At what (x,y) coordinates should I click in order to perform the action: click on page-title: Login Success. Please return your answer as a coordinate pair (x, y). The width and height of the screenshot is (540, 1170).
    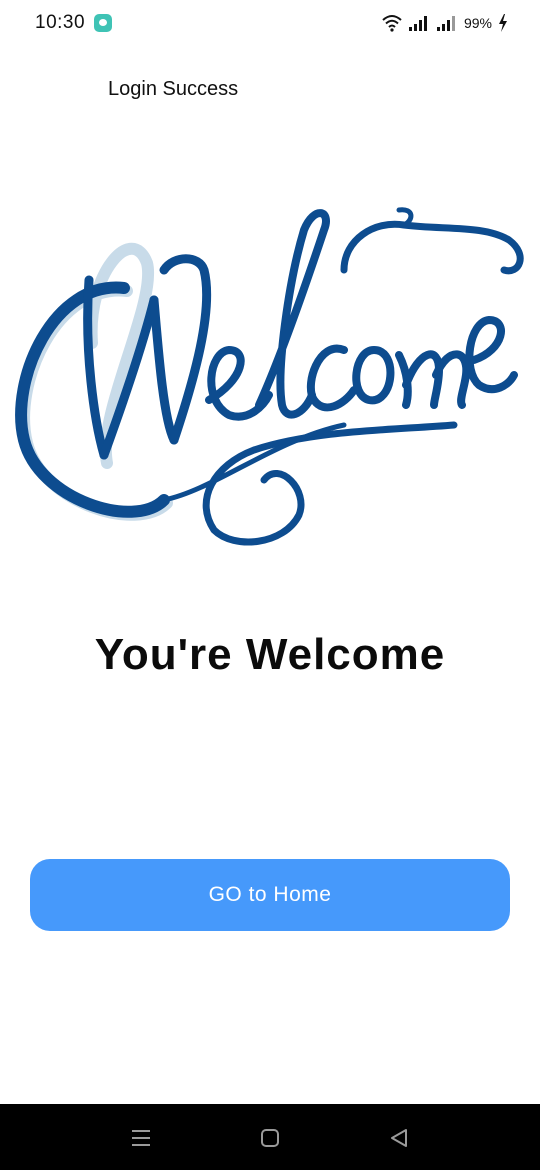
    Looking at the image, I should click on (173, 89).